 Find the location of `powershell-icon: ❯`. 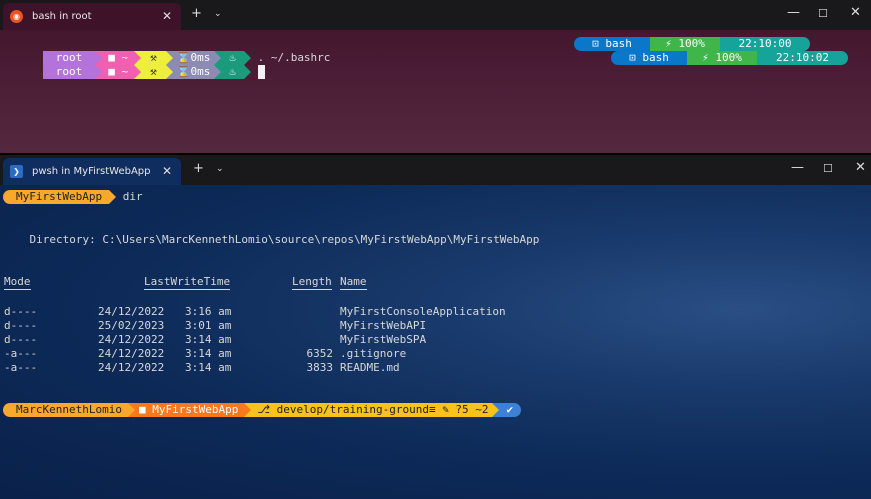

powershell-icon: ❯ is located at coordinates (16, 171).